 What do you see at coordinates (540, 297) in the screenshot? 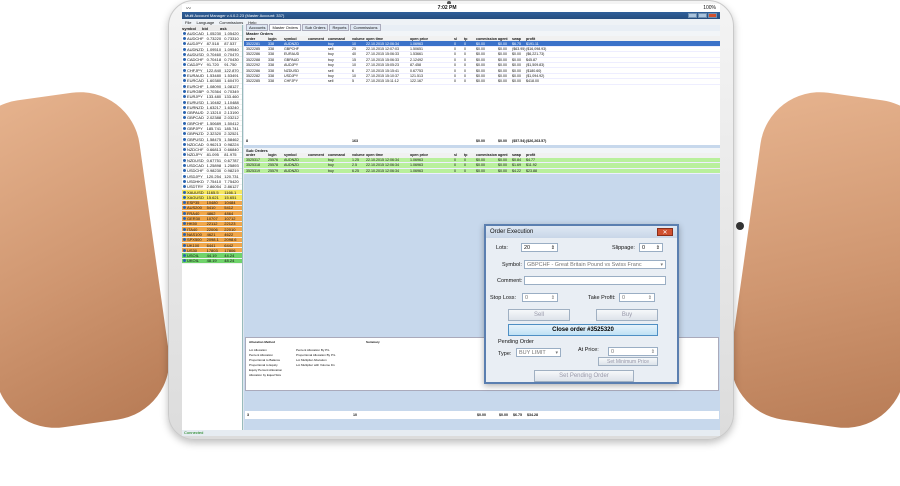
I see `stop-loss-input: 0 ⇕` at bounding box center [540, 297].